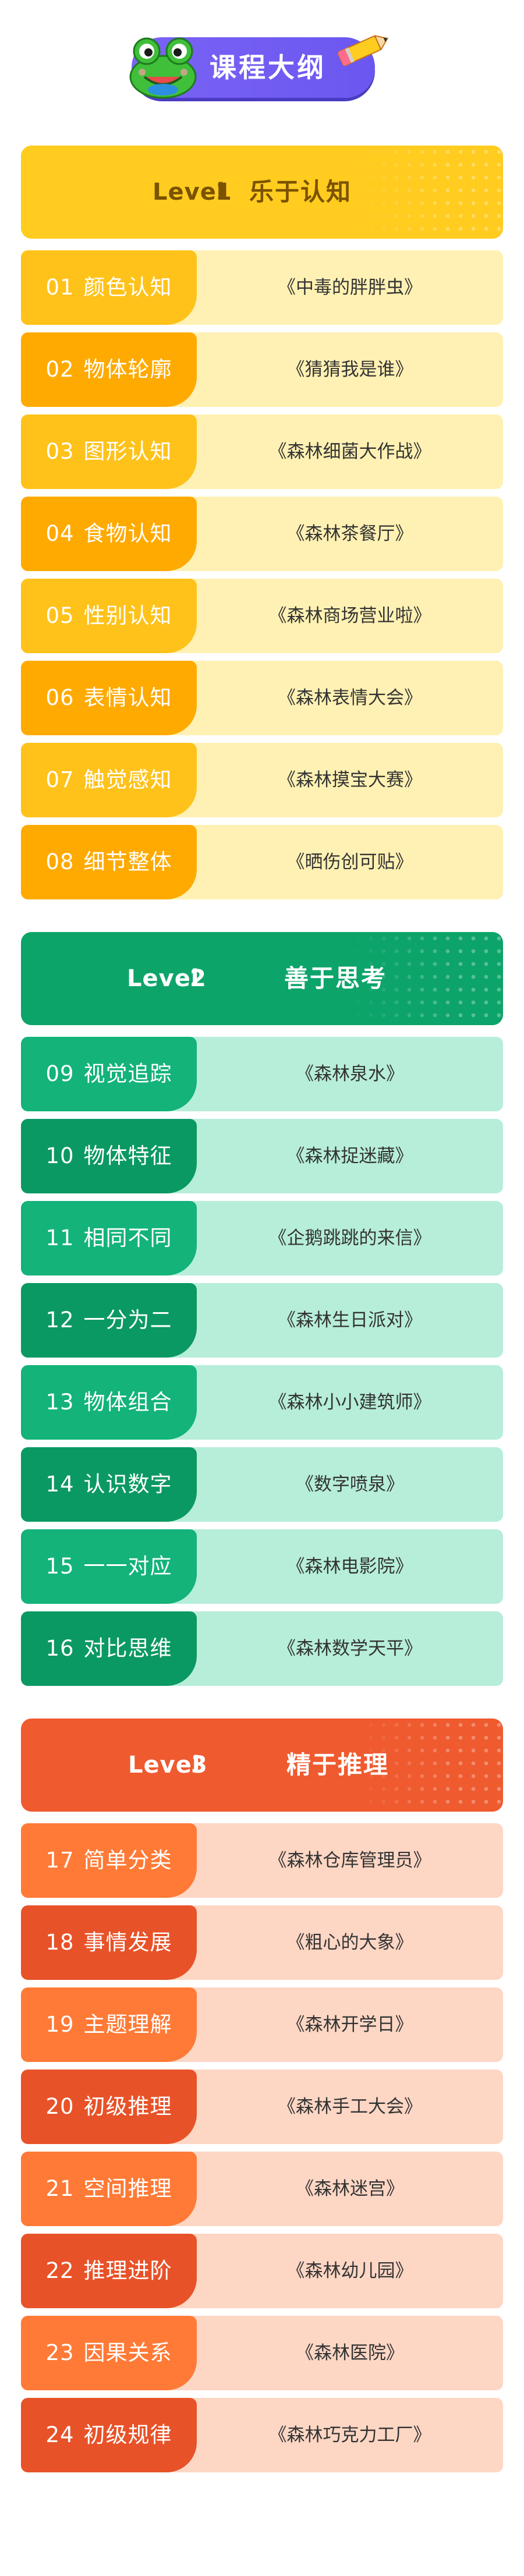 The image size is (524, 2576). I want to click on lesson-row: 04 食物认知 《森林茶餐厅》, so click(262, 534).